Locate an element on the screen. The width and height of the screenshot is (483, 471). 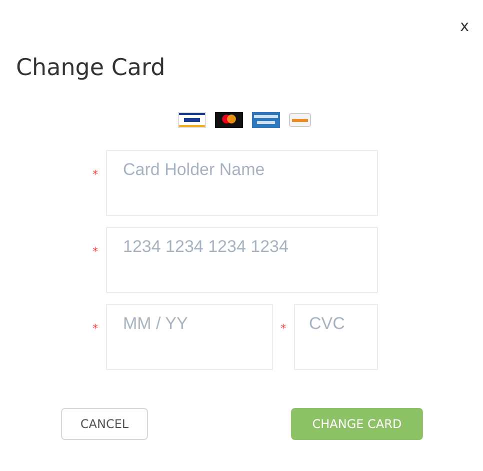
cancel-button: CANCEL is located at coordinates (104, 424).